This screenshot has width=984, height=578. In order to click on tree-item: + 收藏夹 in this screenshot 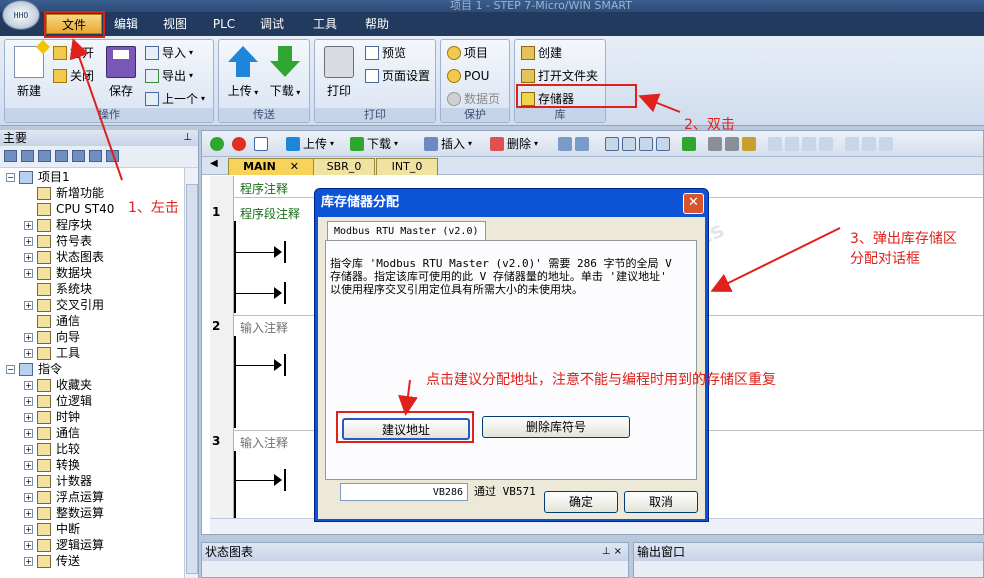, I will do `click(58, 385)`.